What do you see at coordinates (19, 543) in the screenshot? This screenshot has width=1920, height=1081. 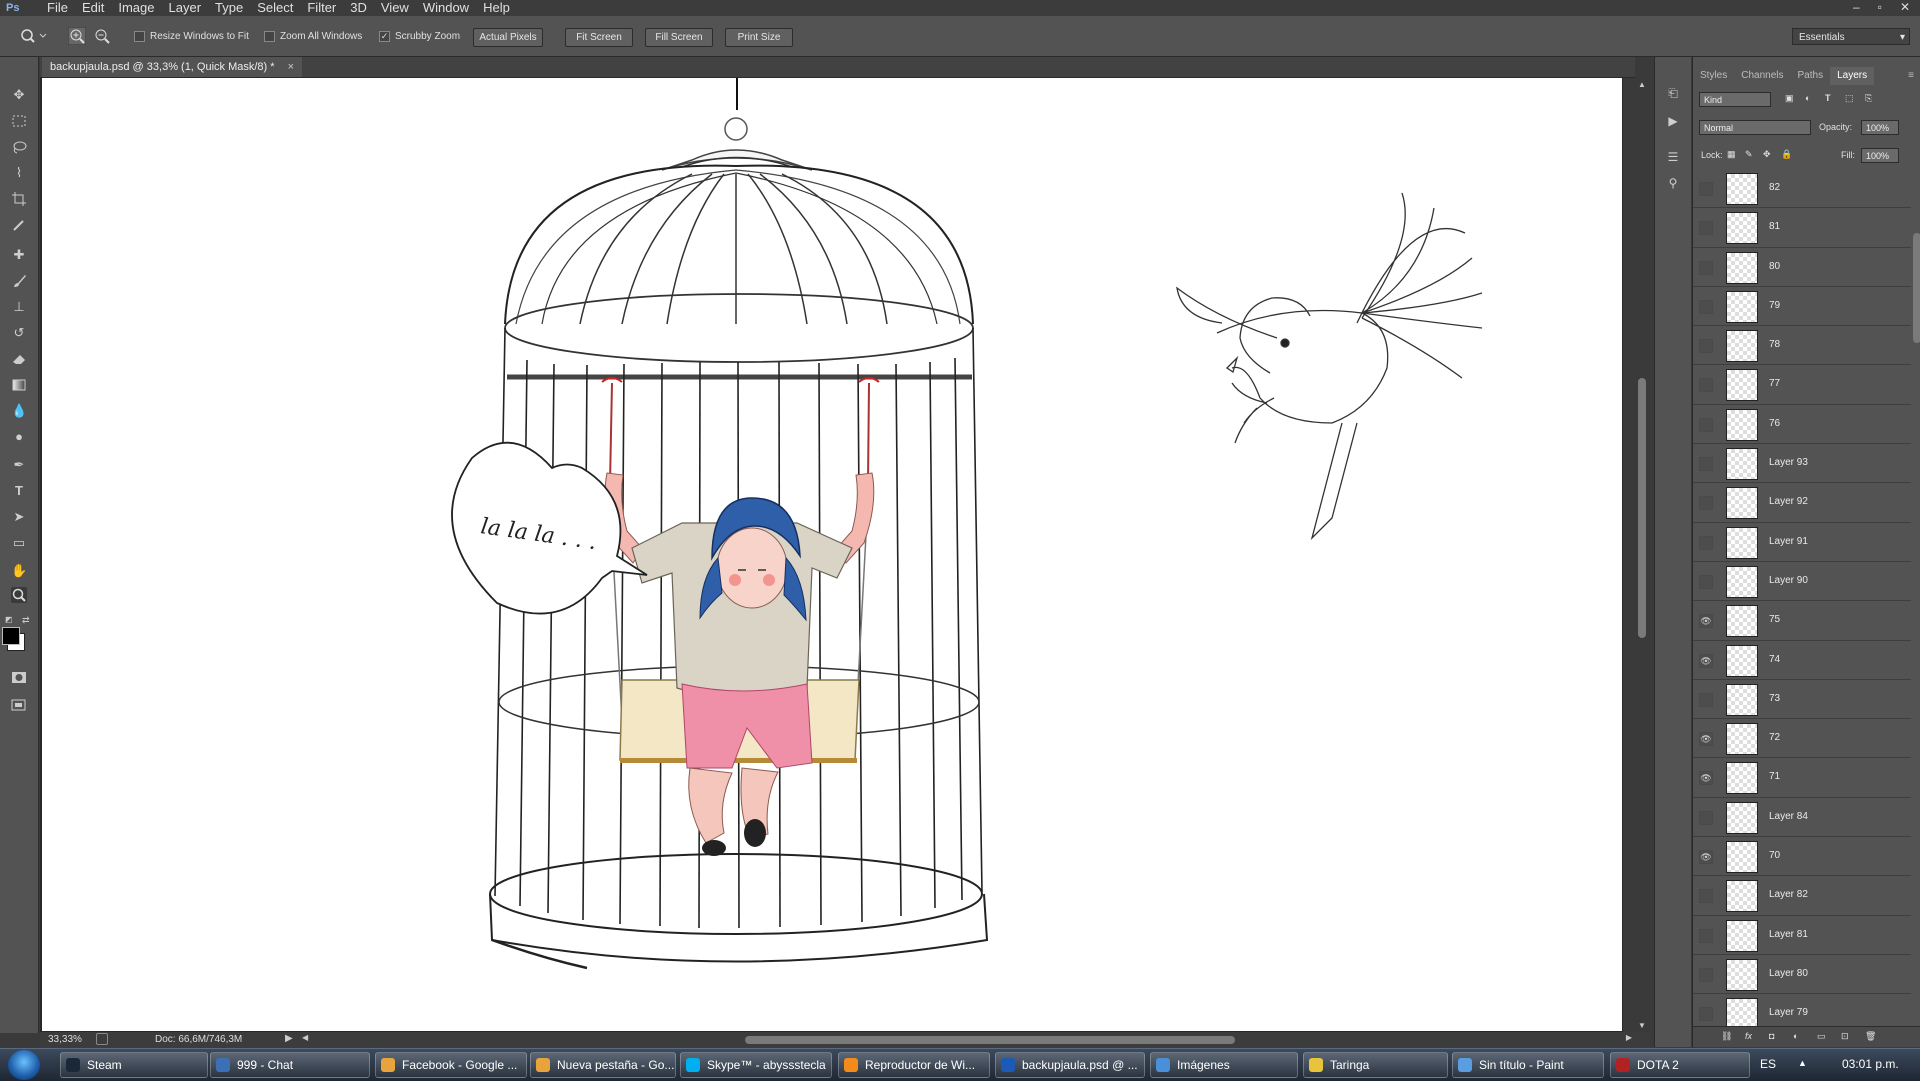 I see `rectangle-tool-icon: ▭` at bounding box center [19, 543].